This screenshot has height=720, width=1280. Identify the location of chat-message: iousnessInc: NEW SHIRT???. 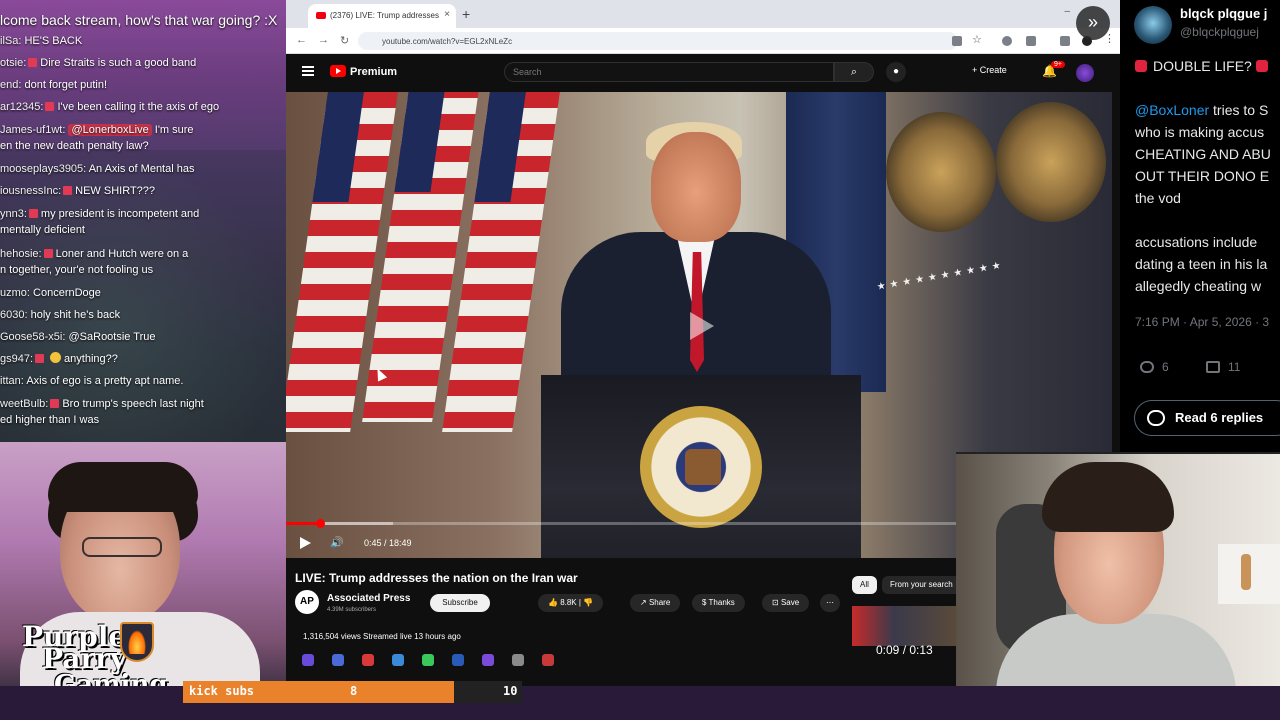
(143, 191).